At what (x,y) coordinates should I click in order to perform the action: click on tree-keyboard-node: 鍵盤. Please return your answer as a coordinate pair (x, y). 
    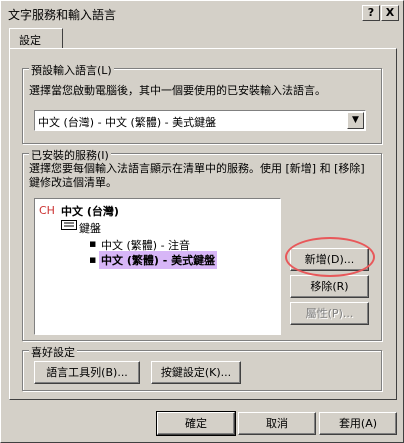
    Looking at the image, I should click on (90, 228).